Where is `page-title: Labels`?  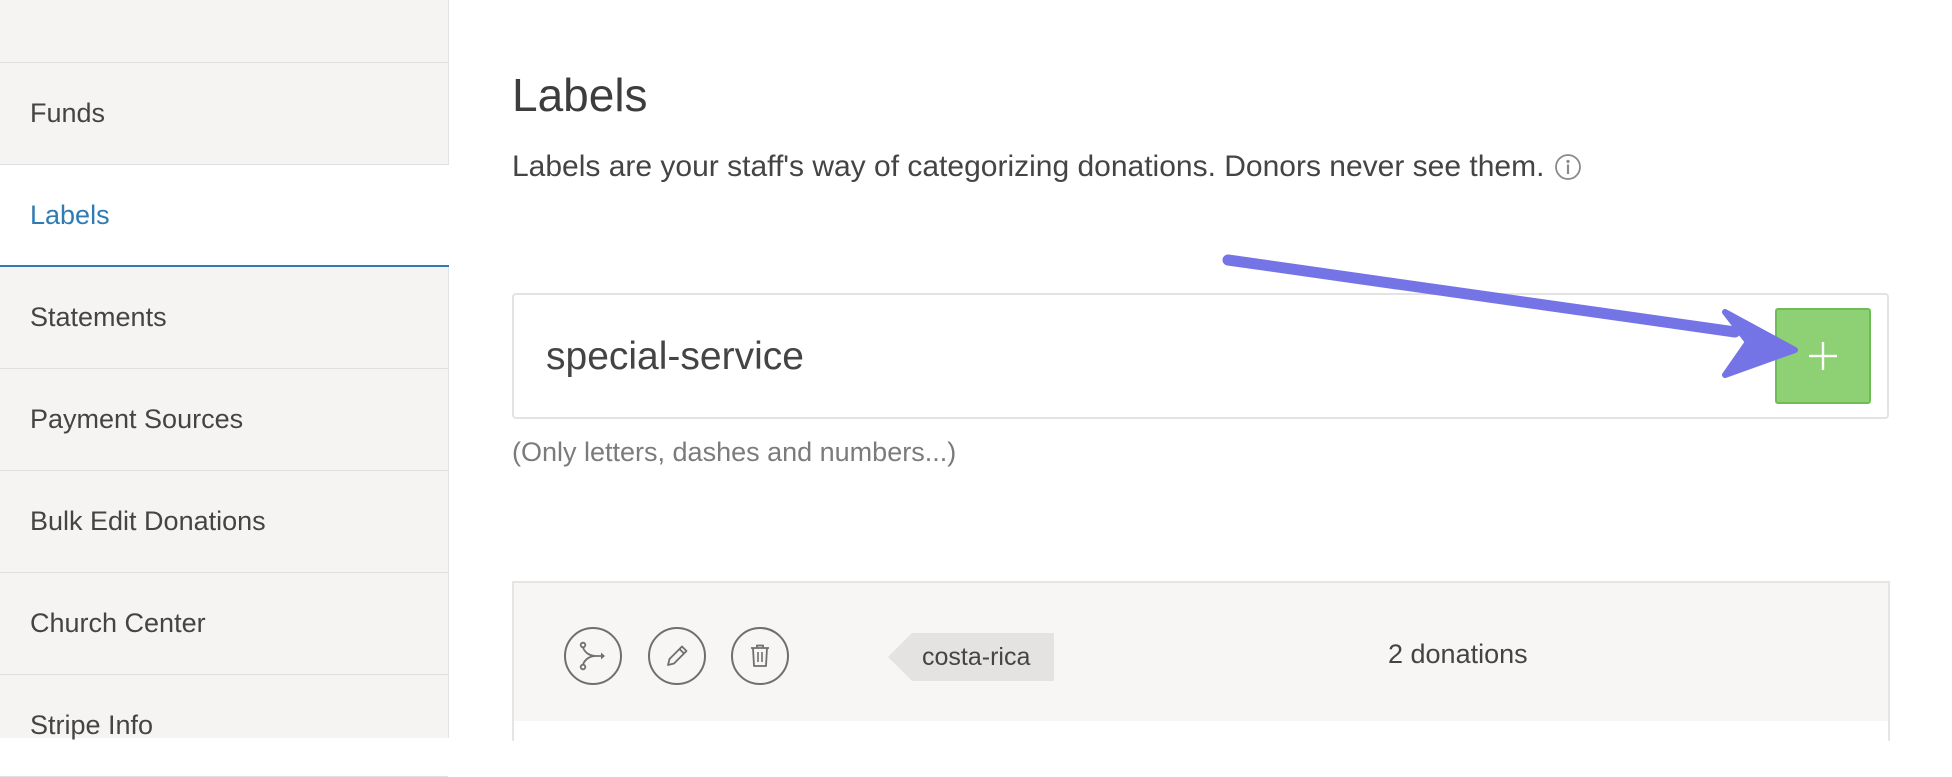 page-title: Labels is located at coordinates (580, 95).